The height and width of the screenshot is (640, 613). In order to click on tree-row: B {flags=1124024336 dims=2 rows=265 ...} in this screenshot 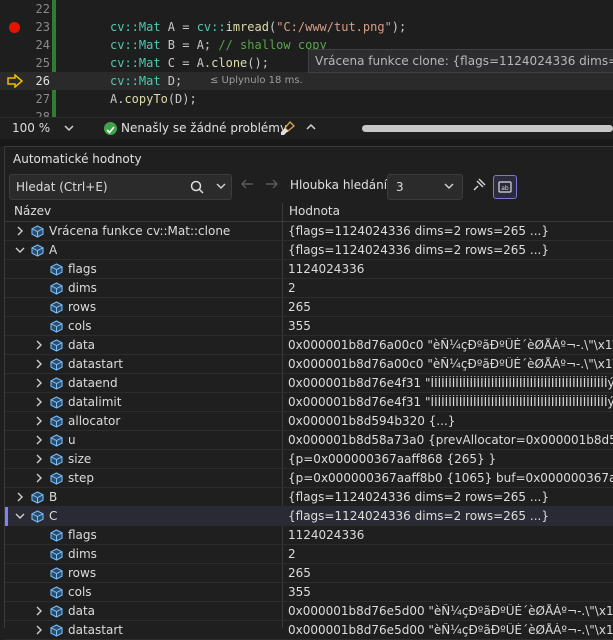, I will do `click(309, 497)`.